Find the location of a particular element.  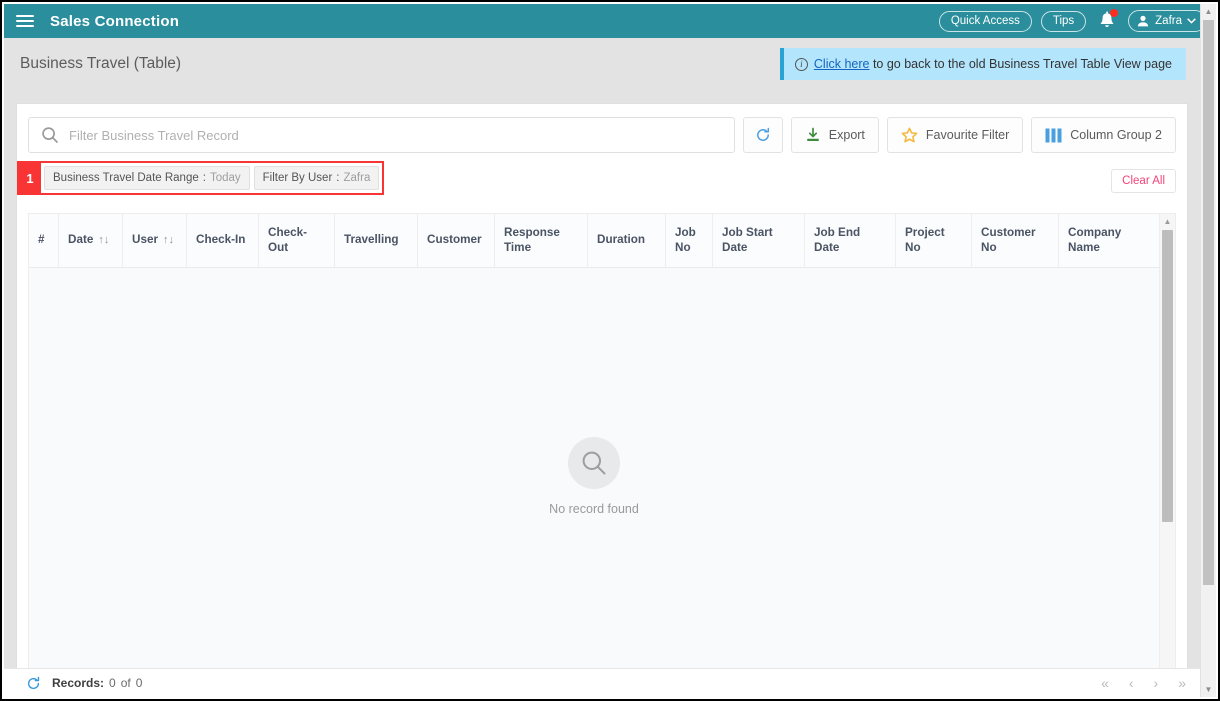

favourite-filter-label: Favourite Filter is located at coordinates (967, 135).